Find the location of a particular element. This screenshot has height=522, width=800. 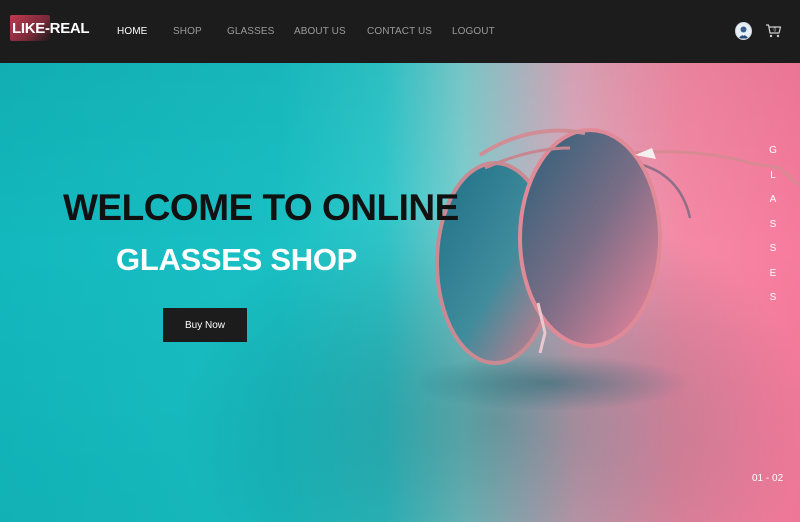

brand-logo: LIKE-REAL is located at coordinates (50, 28).